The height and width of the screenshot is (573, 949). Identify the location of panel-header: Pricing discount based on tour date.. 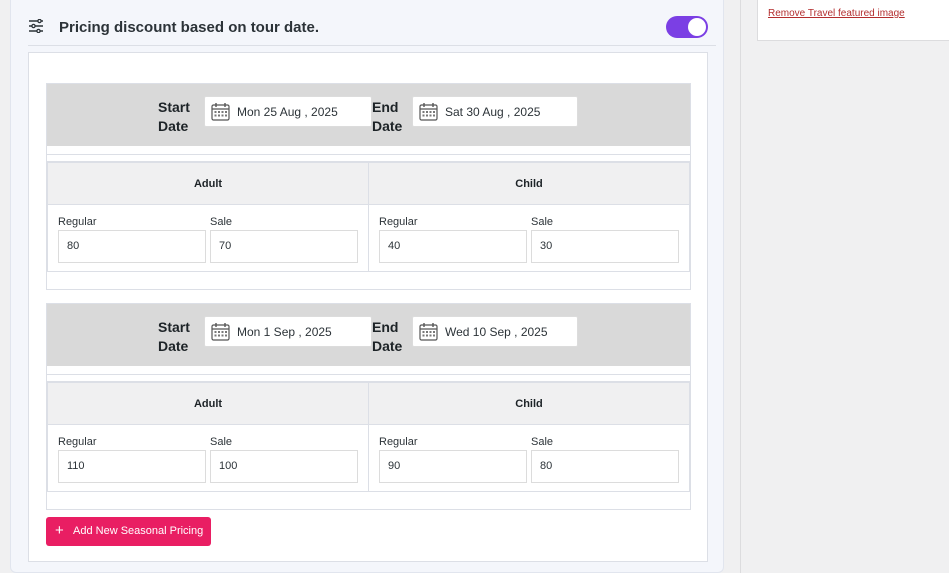
(372, 23).